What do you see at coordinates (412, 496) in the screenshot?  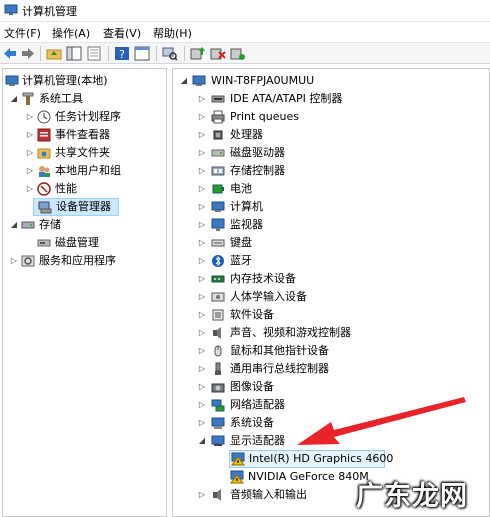 I see `watermark: 广东龙网` at bounding box center [412, 496].